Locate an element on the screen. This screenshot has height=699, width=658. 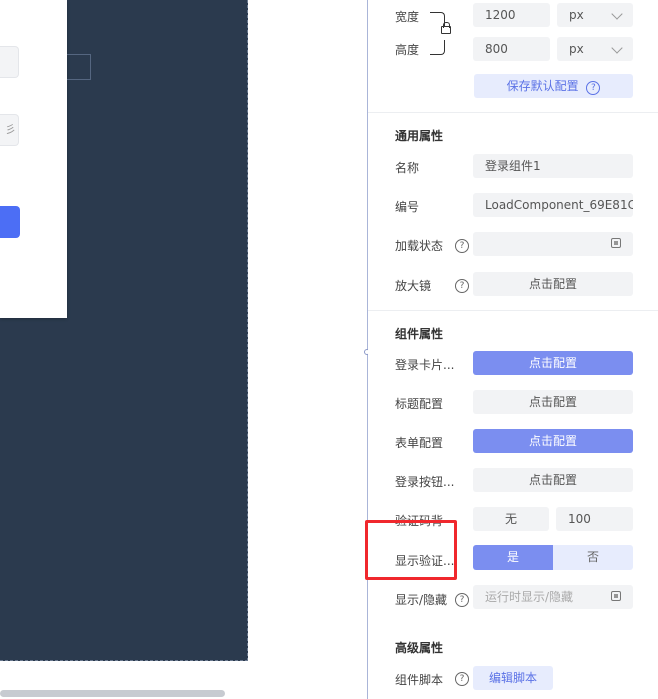
card-login-button is located at coordinates (10, 222).